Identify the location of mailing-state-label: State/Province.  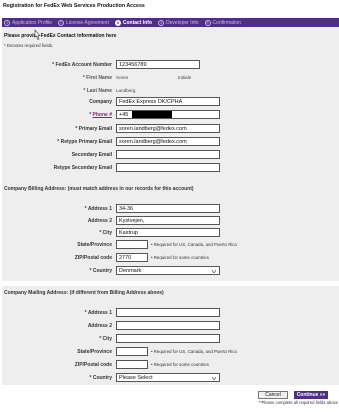
(94, 352).